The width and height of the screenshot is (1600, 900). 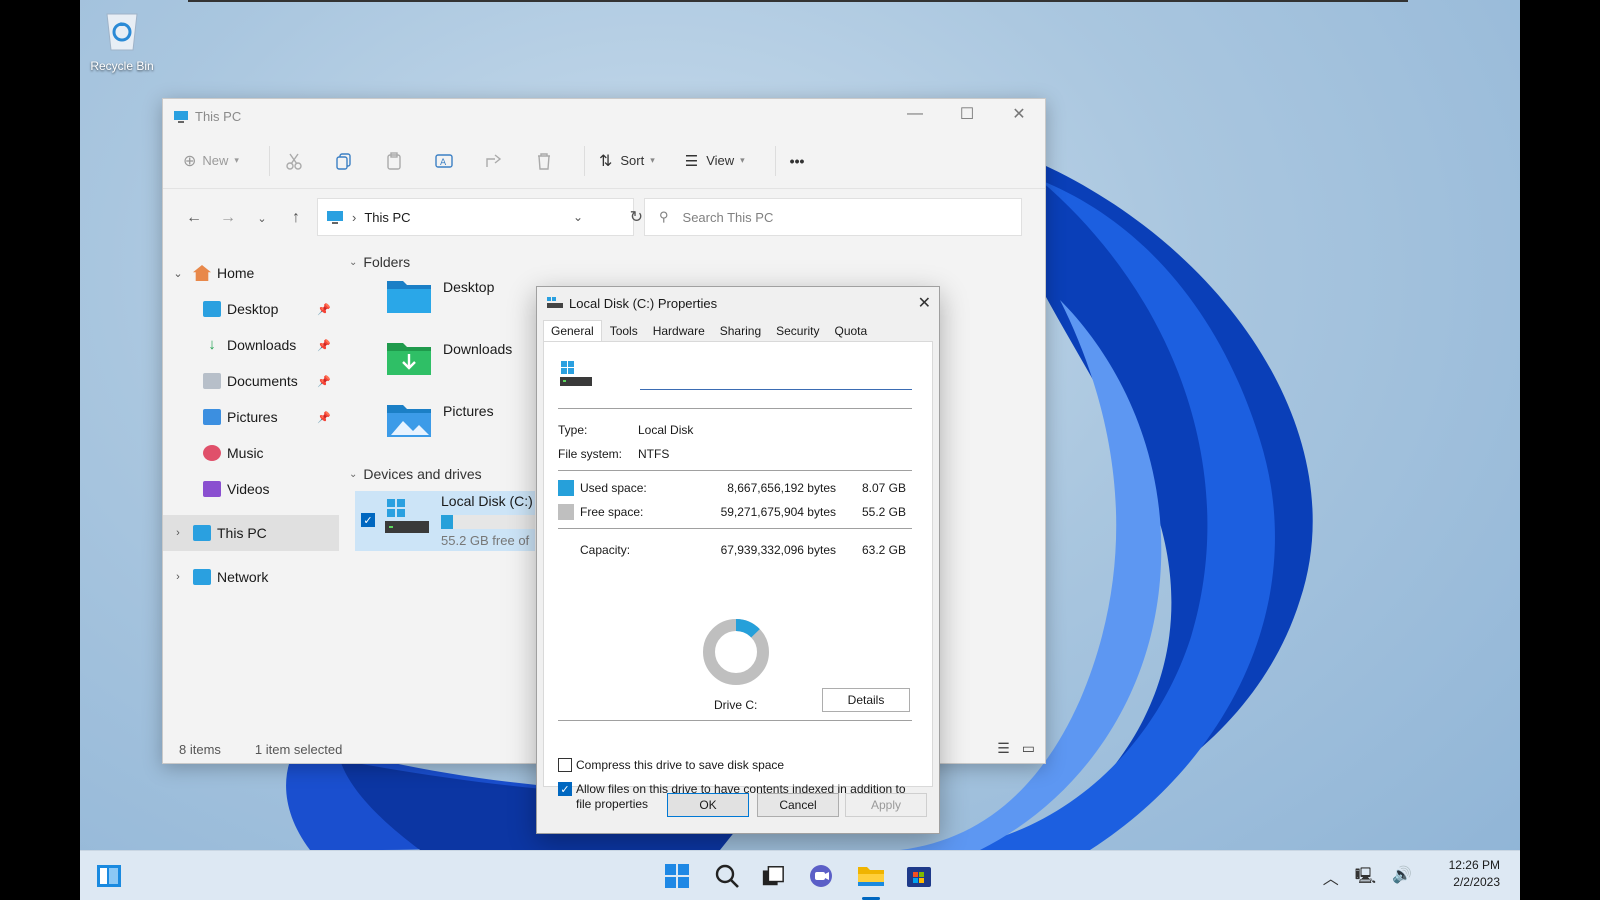 What do you see at coordinates (262, 218) in the screenshot?
I see `recent-locations-chevron-icon: ⌄` at bounding box center [262, 218].